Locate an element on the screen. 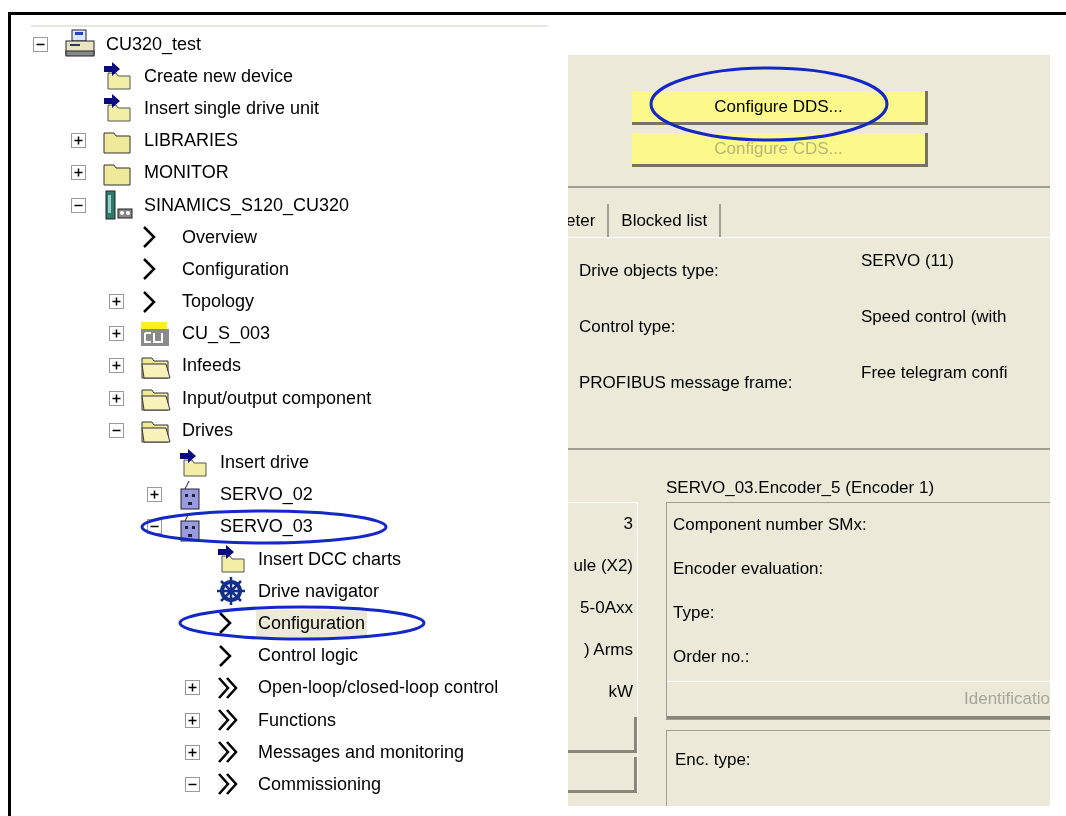 This screenshot has width=1066, height=816. tree-item: Create new device is located at coordinates (219, 76).